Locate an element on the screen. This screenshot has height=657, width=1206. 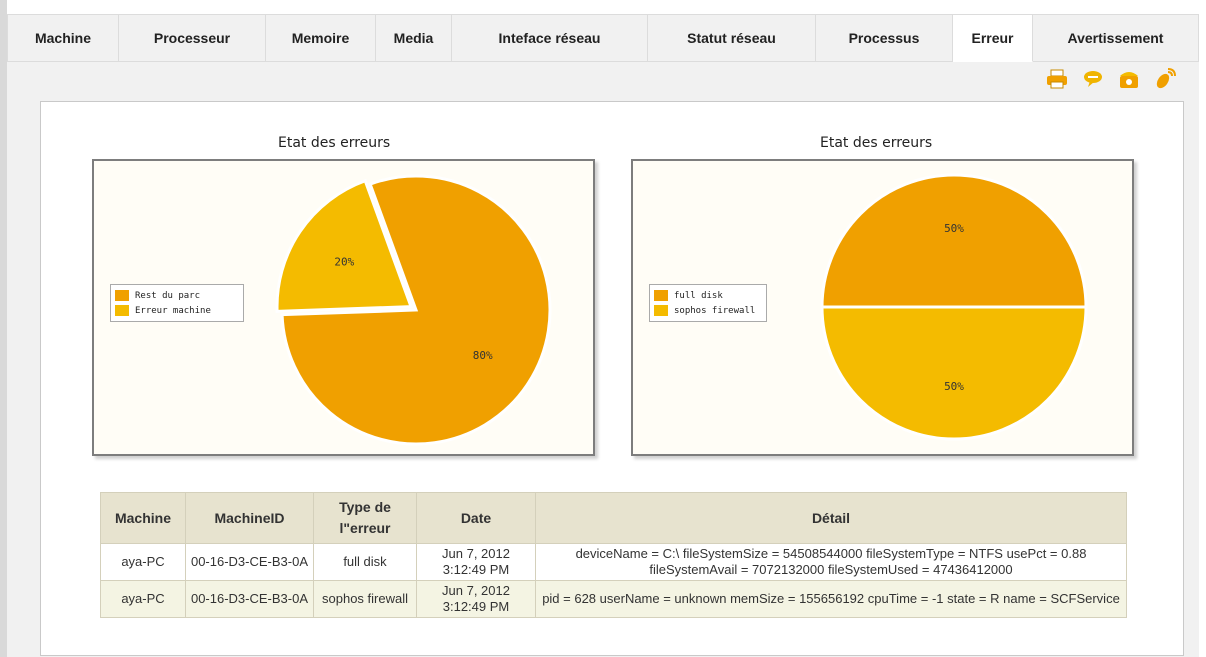
col-header-machine-id: MachineID is located at coordinates (249, 518).